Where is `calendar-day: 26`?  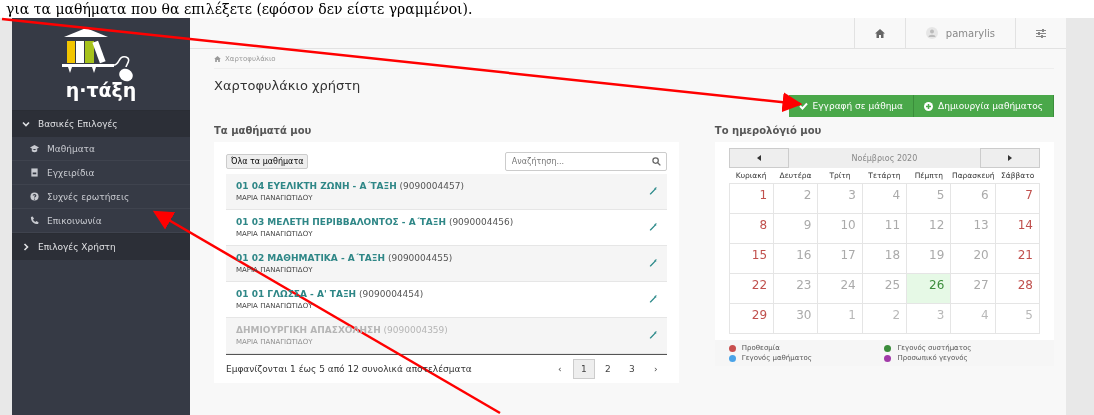 calendar-day: 26 is located at coordinates (929, 289).